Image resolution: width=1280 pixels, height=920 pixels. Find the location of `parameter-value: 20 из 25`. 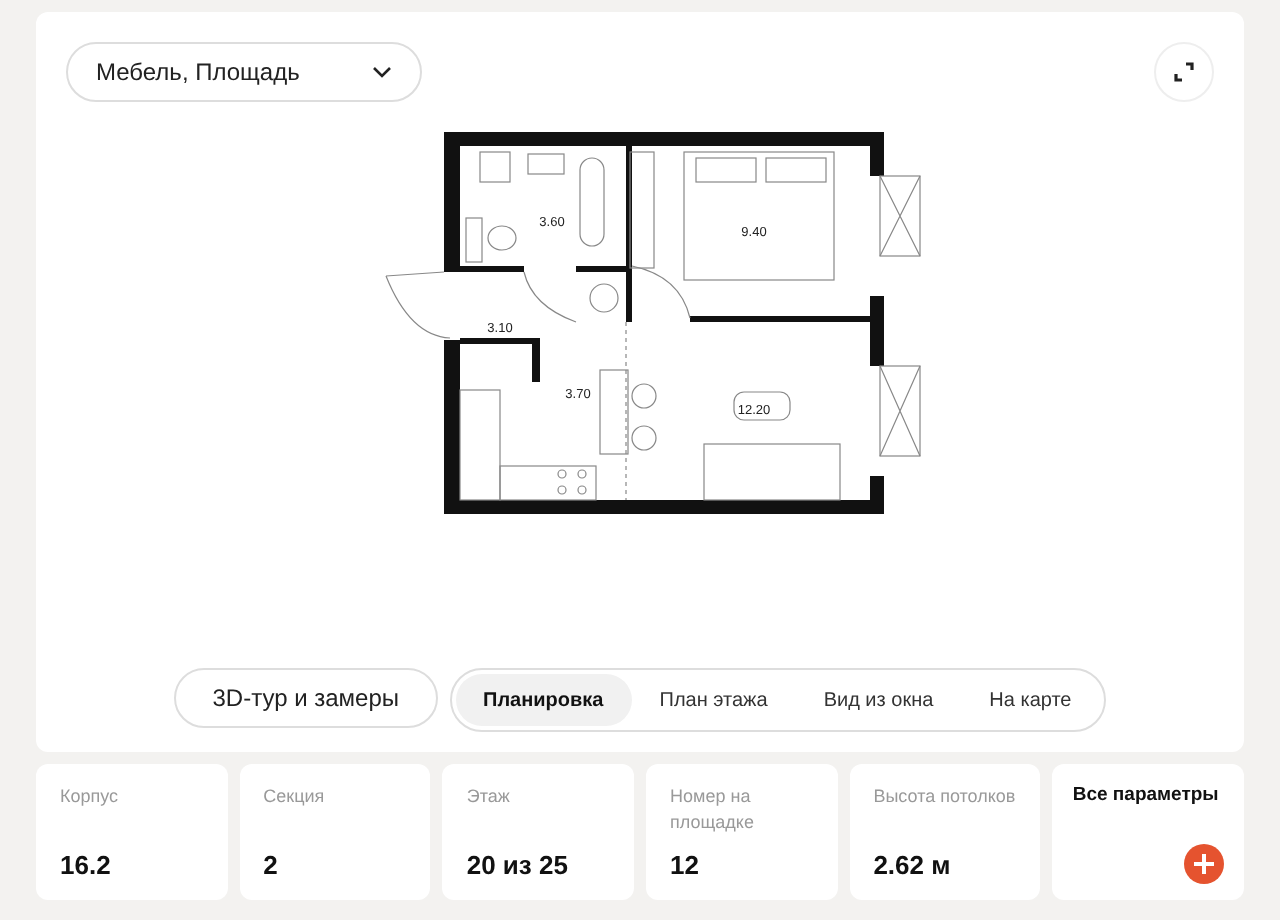

parameter-value: 20 из 25 is located at coordinates (518, 865).